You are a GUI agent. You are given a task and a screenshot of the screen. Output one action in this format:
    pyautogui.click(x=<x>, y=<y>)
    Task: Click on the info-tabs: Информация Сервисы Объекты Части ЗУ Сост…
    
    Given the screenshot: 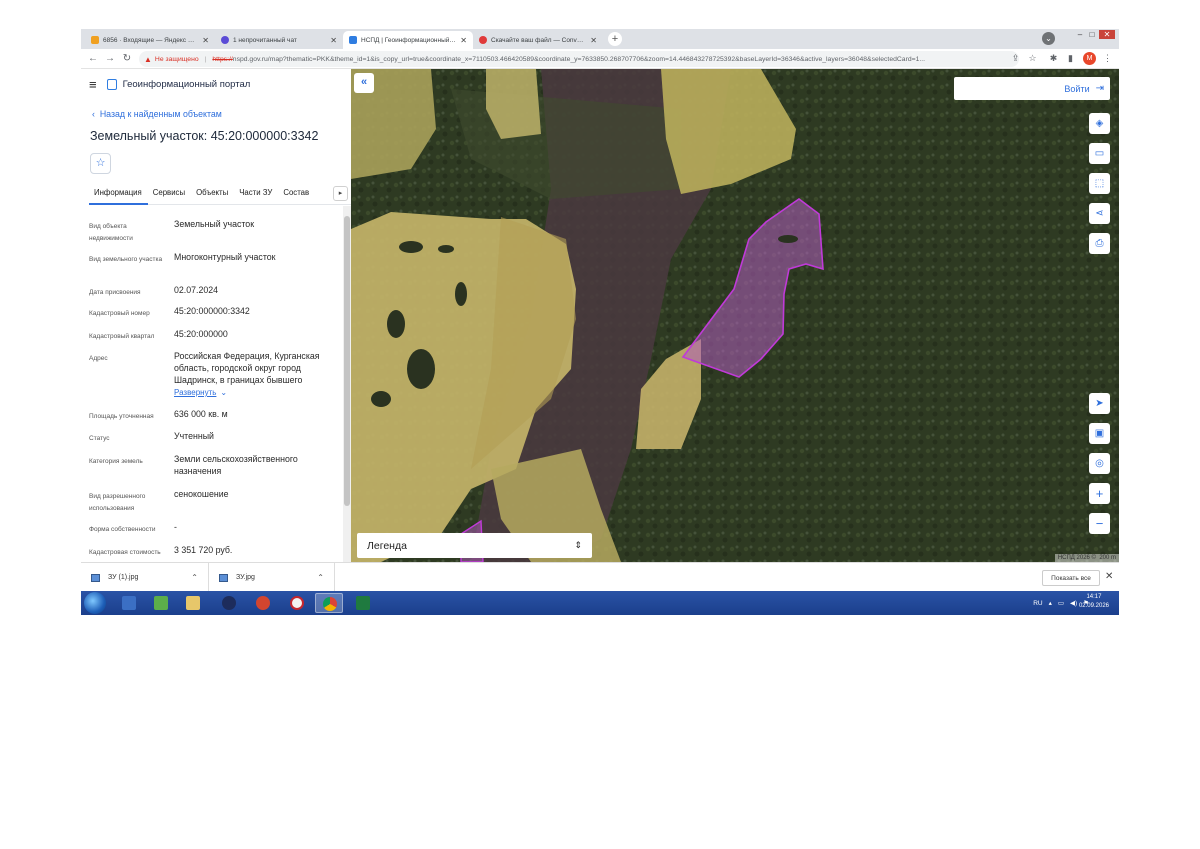 What is the action you would take?
    pyautogui.click(x=220, y=194)
    